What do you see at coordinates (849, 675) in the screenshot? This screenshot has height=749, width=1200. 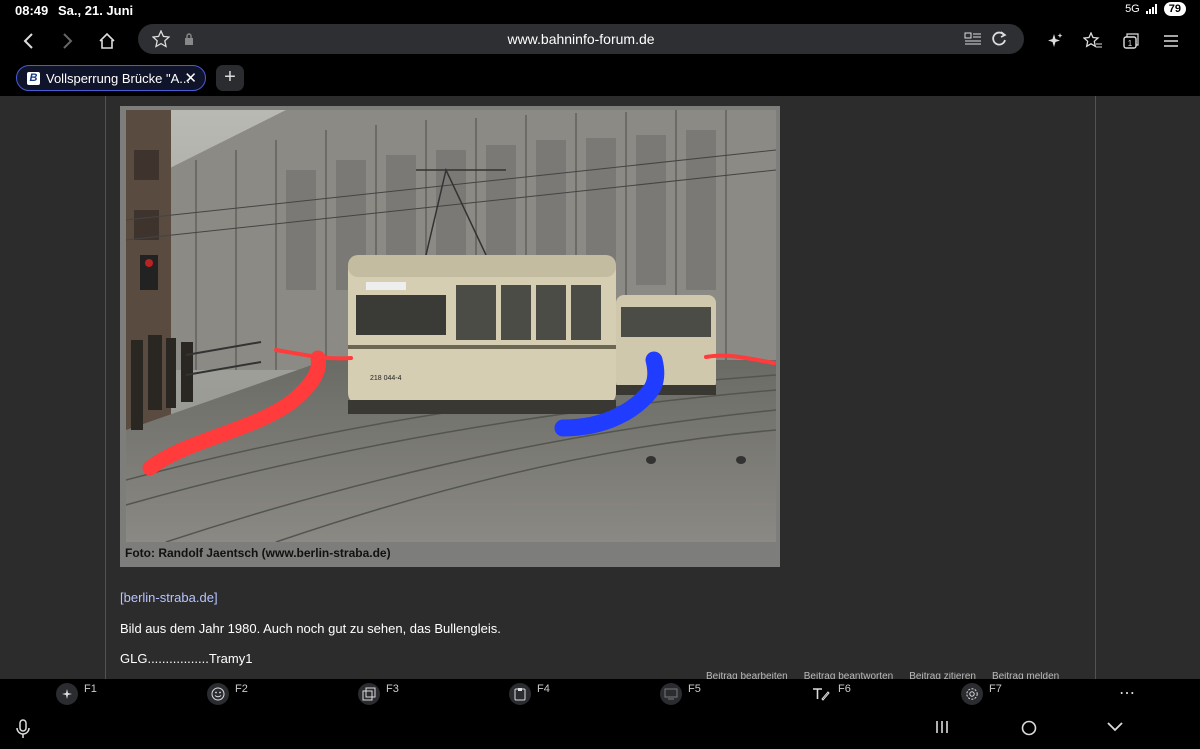 I see `reply-post-link: Beitrag beantworten` at bounding box center [849, 675].